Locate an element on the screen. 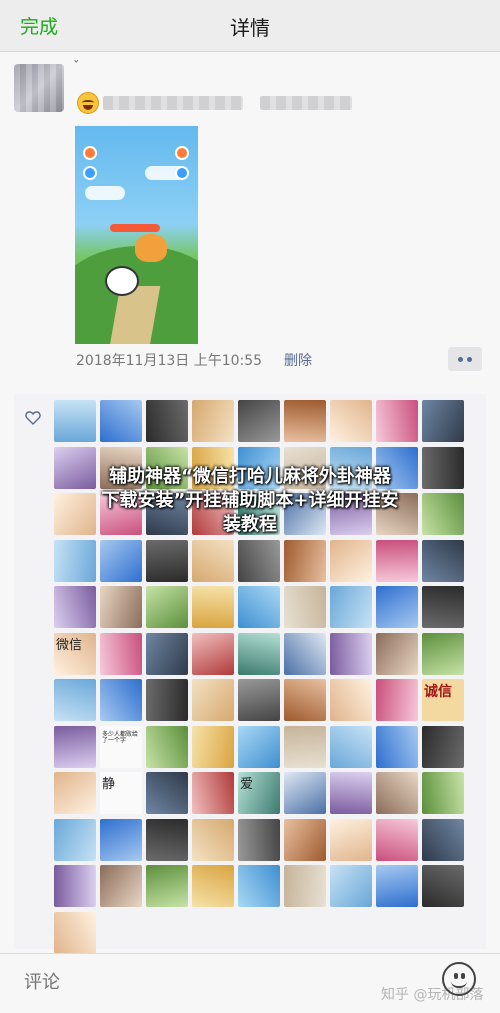 Image resolution: width=500 pixels, height=1013 pixels. delete-button: 删除 is located at coordinates (298, 360).